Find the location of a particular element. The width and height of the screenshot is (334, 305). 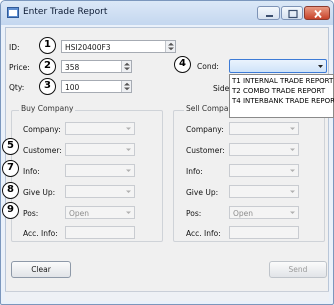

id-value: HSI20400F3 is located at coordinates (88, 47).